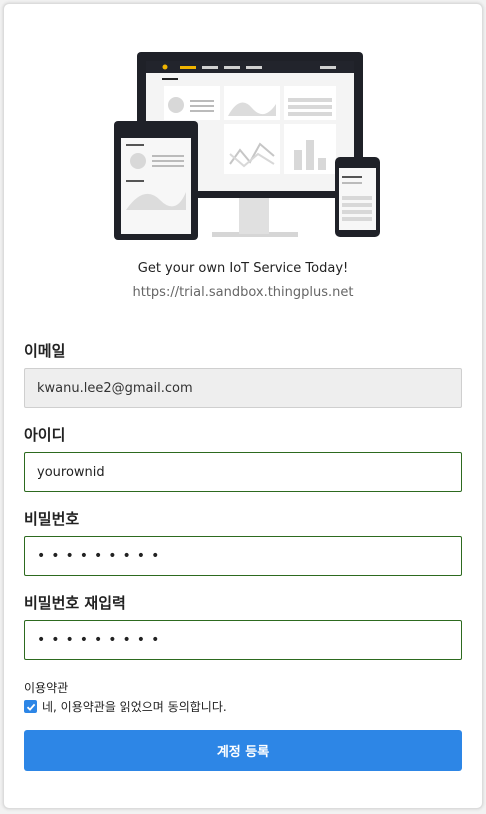 This screenshot has height=814, width=486. Describe the element at coordinates (243, 388) in the screenshot. I see `email-field` at that location.